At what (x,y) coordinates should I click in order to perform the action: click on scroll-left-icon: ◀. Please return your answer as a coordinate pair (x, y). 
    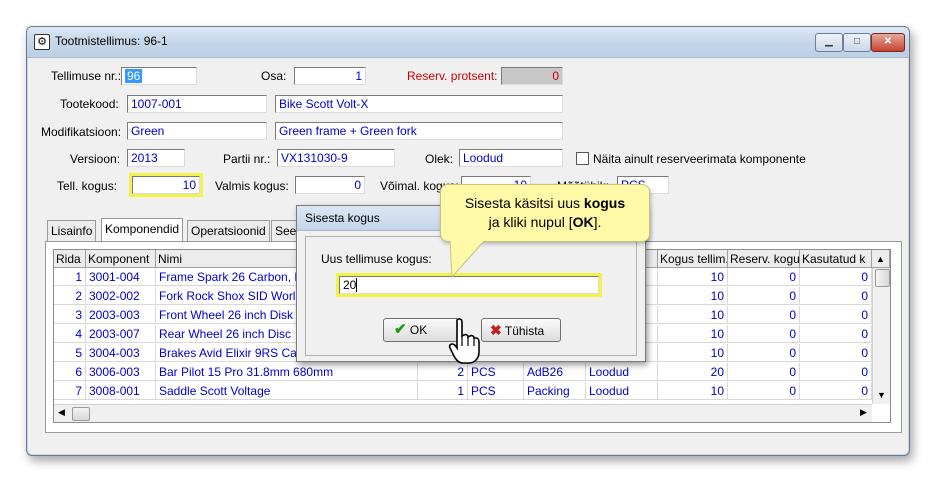
    Looking at the image, I should click on (61, 412).